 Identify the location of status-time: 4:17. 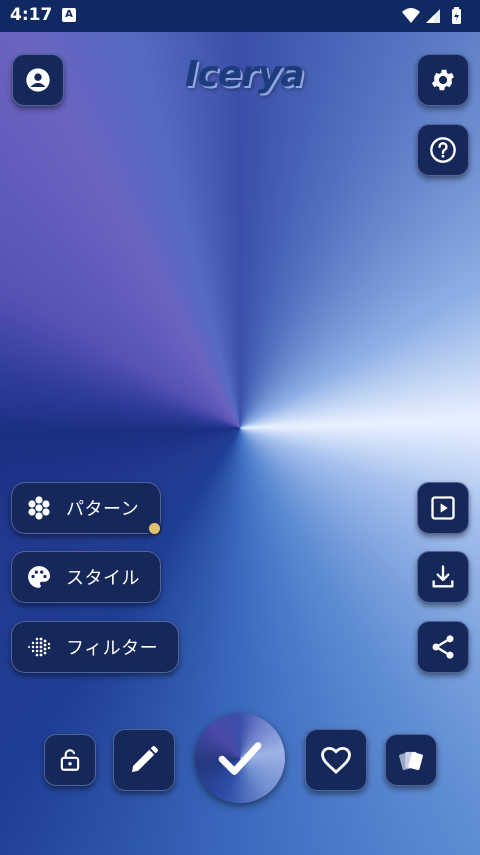
(31, 15).